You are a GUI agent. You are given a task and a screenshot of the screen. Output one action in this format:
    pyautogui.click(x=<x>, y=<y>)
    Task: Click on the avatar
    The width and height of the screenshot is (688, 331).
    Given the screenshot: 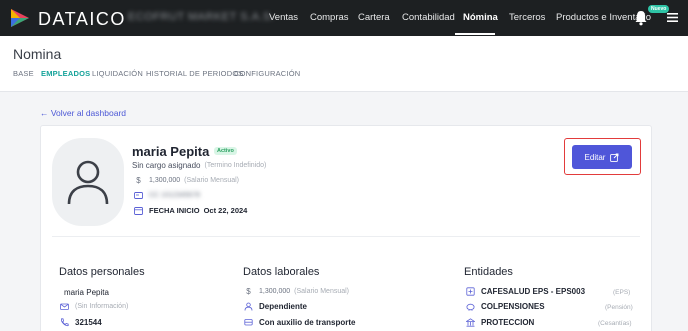 What is the action you would take?
    pyautogui.click(x=88, y=182)
    